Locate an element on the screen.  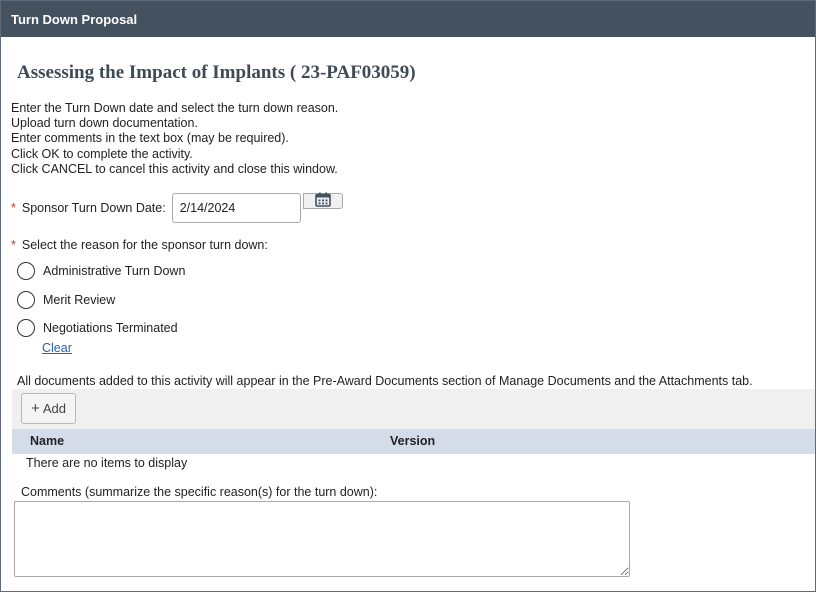
reason-option-negotiations-terminated: Negotiations Terminated is located at coordinates (101, 328).